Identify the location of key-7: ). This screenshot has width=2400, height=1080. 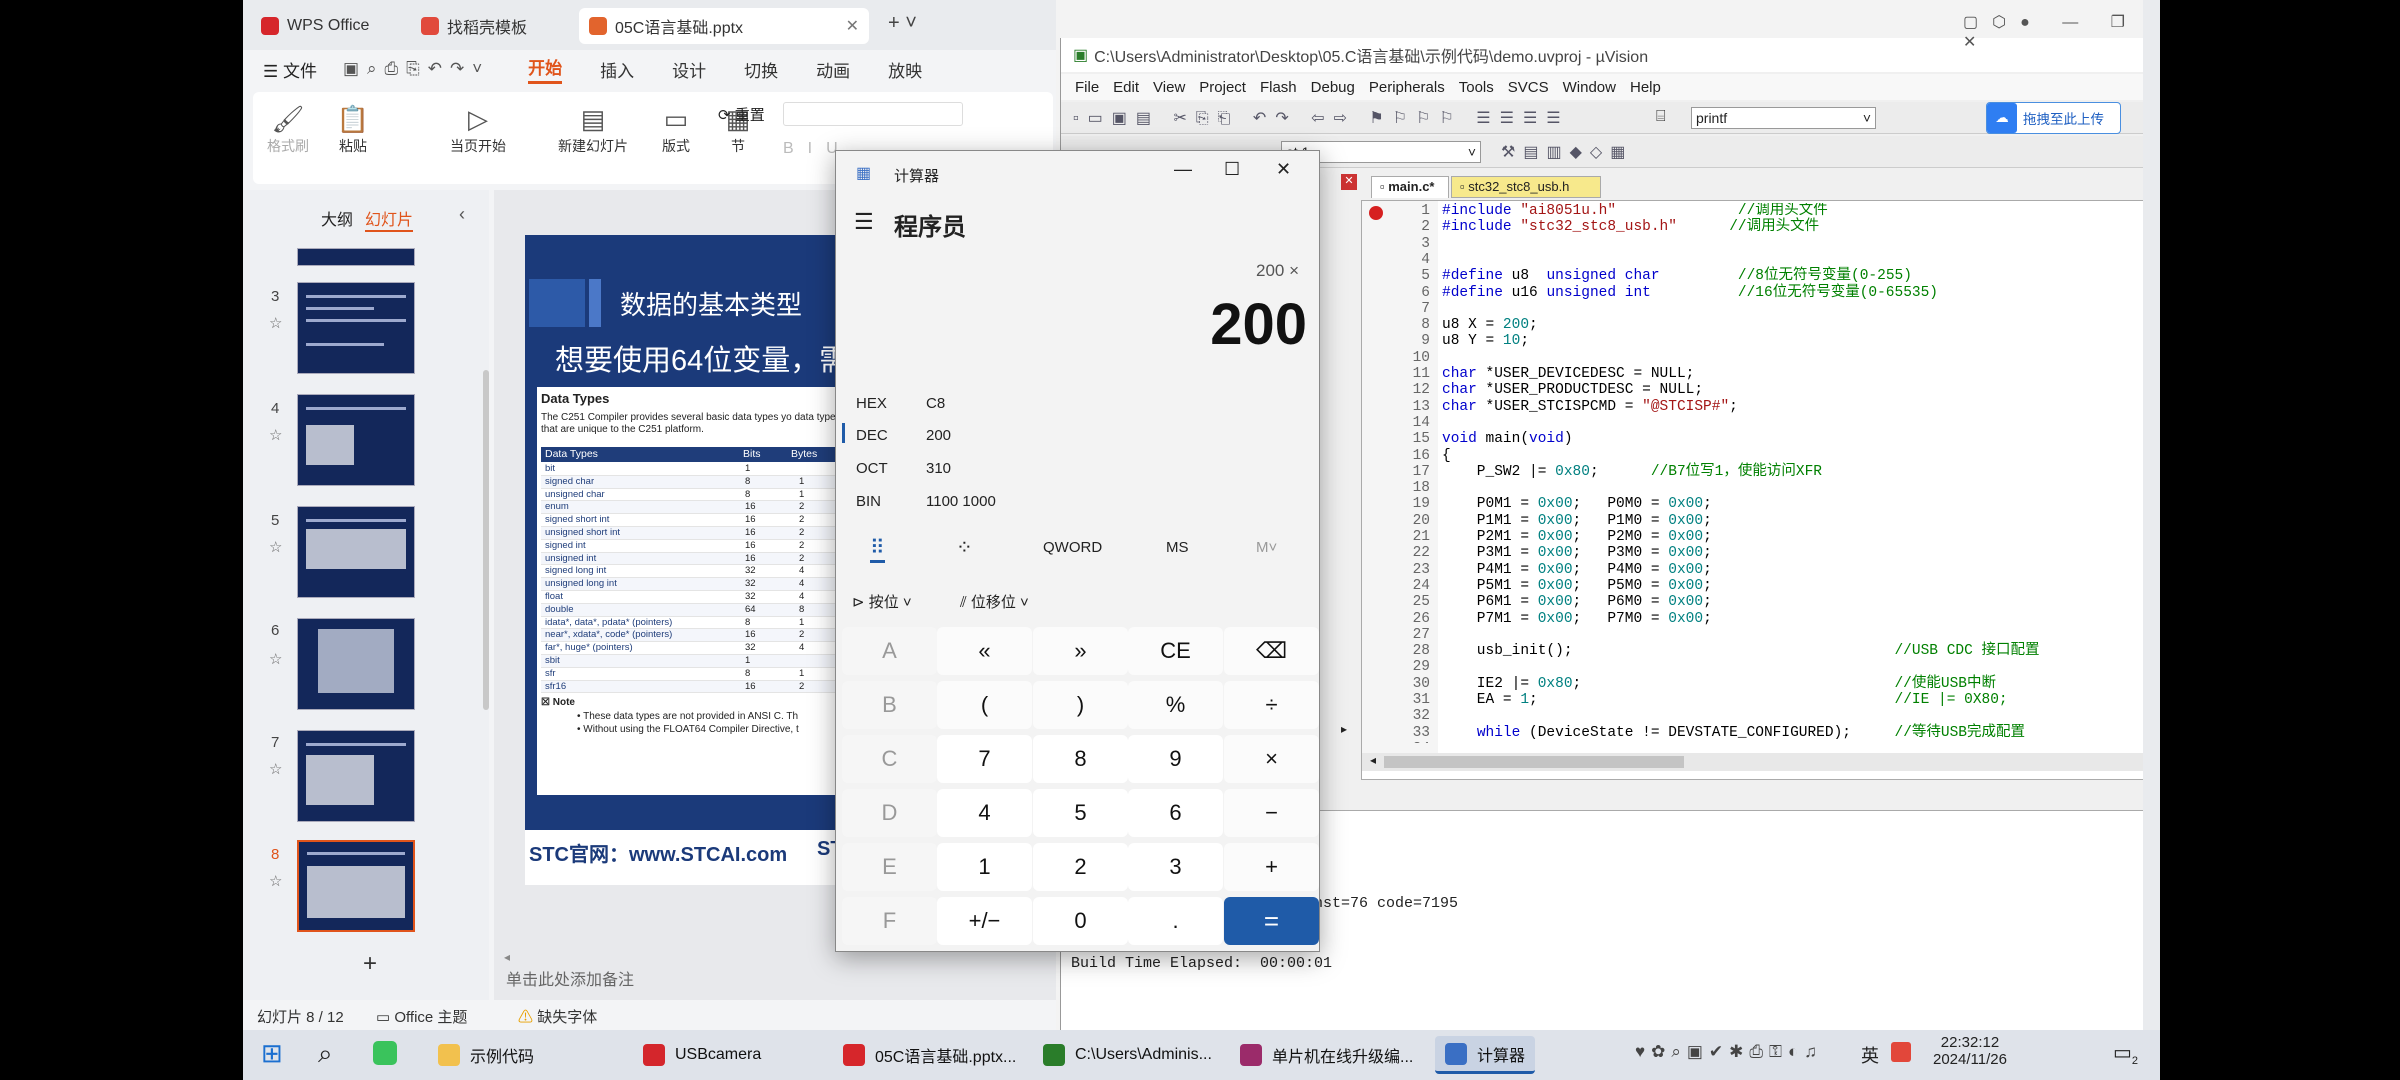
(1080, 705).